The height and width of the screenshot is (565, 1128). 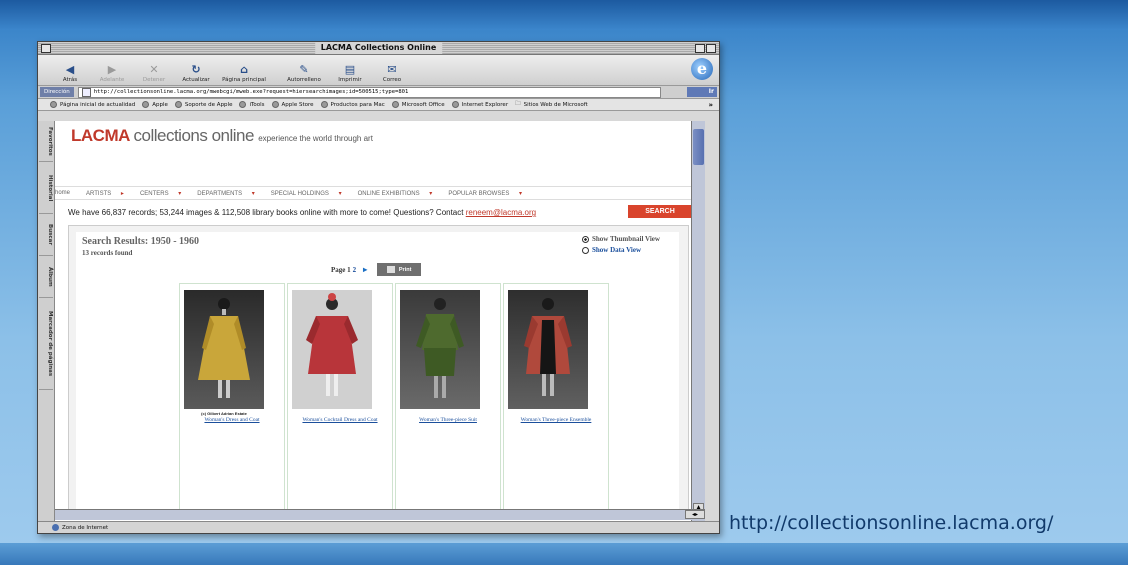 What do you see at coordinates (585, 239) in the screenshot?
I see `radio-selected-icon` at bounding box center [585, 239].